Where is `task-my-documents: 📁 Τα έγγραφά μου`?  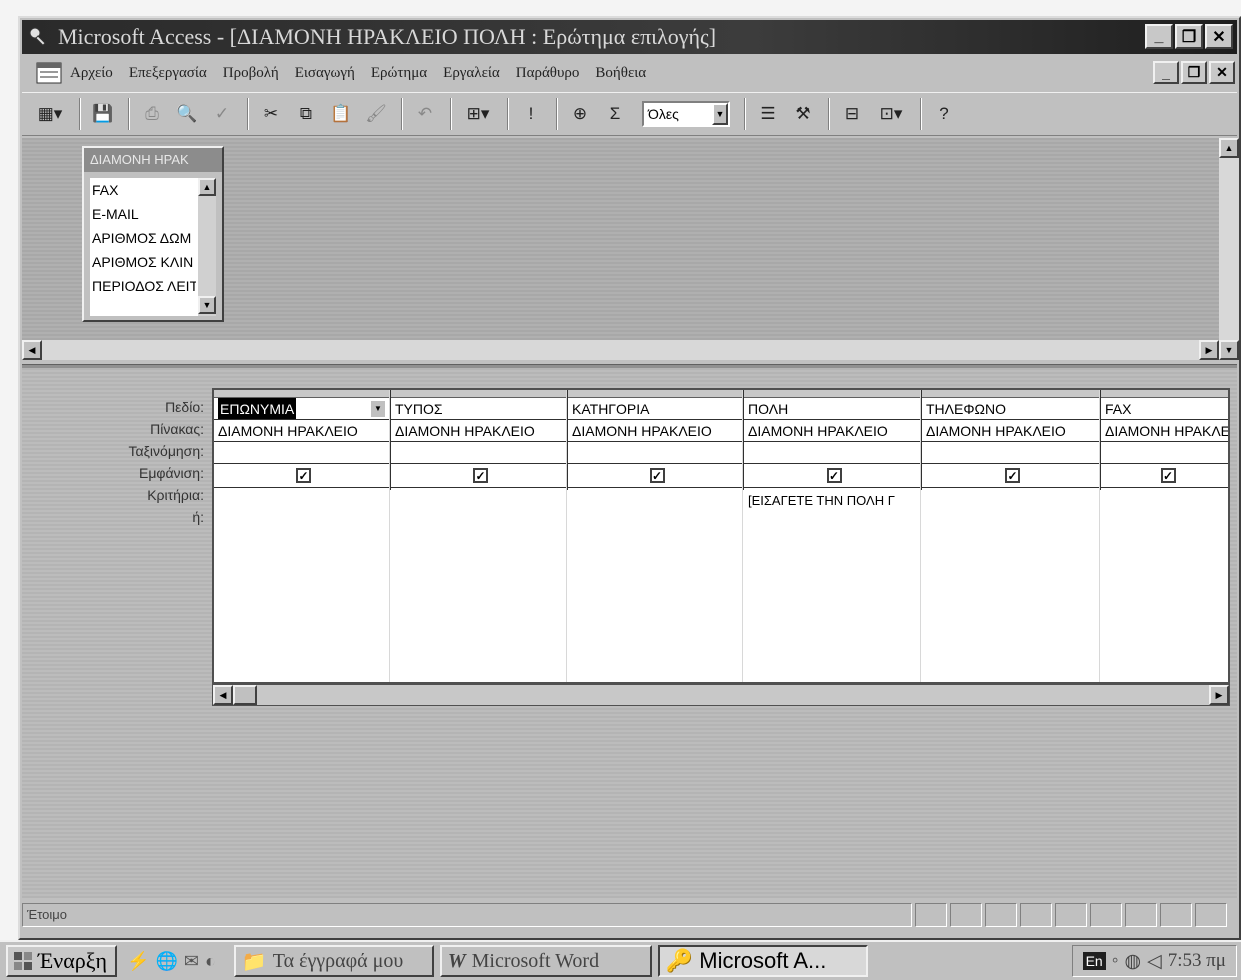
task-my-documents: 📁 Τα έγγραφά μου is located at coordinates (333, 961).